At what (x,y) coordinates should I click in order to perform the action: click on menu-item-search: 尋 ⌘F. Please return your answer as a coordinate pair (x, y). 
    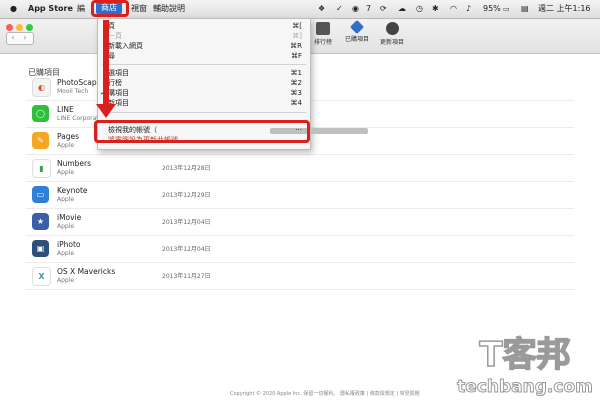
    Looking at the image, I should click on (204, 56).